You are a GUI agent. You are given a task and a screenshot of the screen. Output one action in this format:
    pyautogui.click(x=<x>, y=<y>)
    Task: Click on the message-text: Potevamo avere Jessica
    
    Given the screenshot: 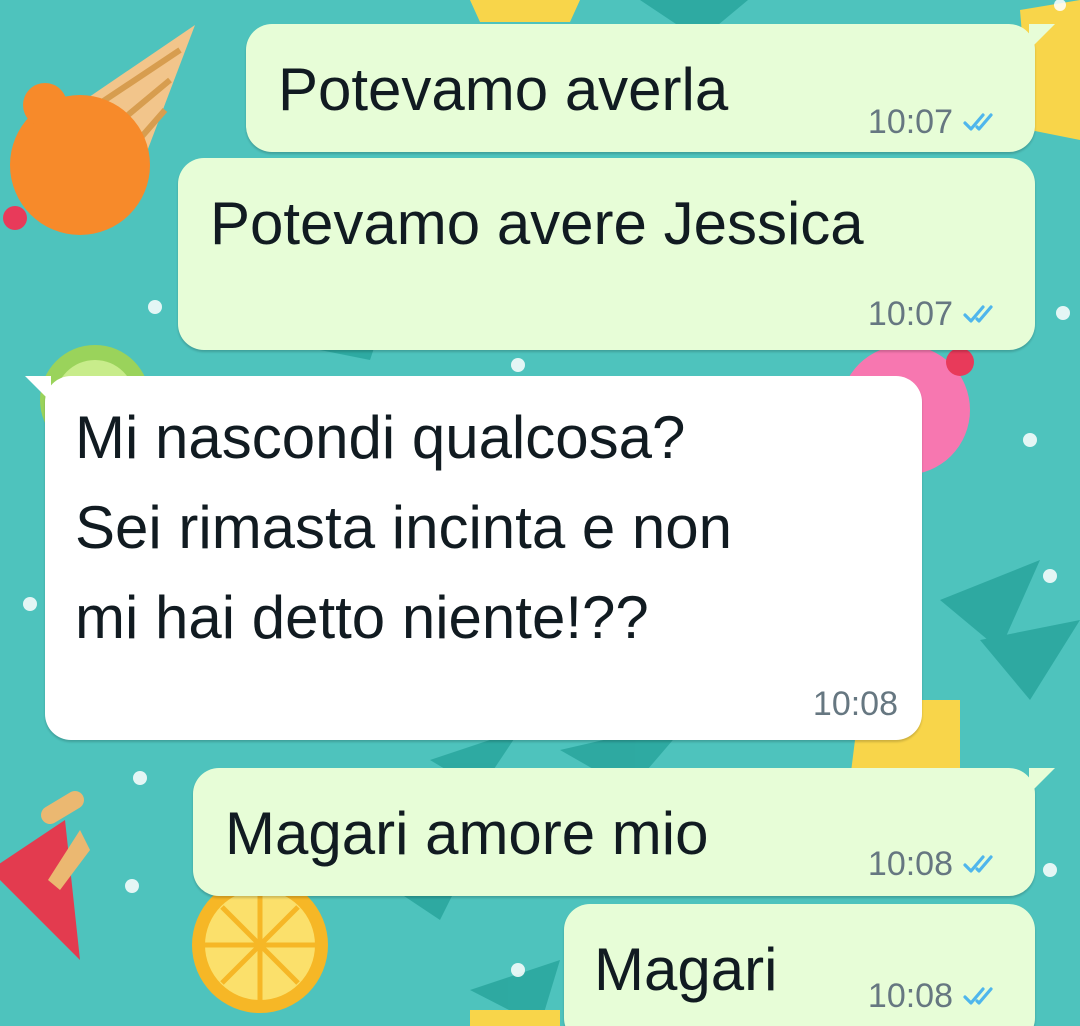 What is the action you would take?
    pyautogui.click(x=537, y=223)
    